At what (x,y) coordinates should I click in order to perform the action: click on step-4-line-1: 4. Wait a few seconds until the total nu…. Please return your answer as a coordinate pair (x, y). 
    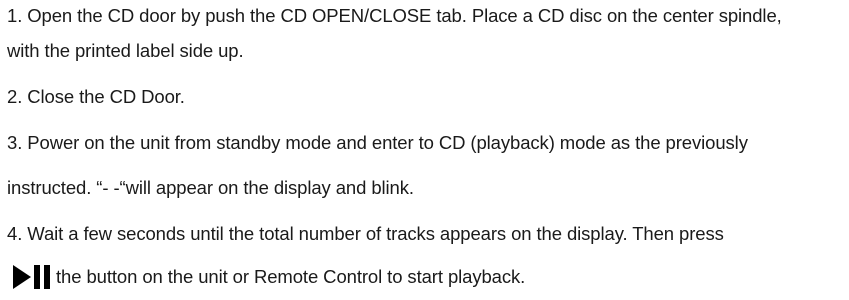
    Looking at the image, I should click on (365, 233).